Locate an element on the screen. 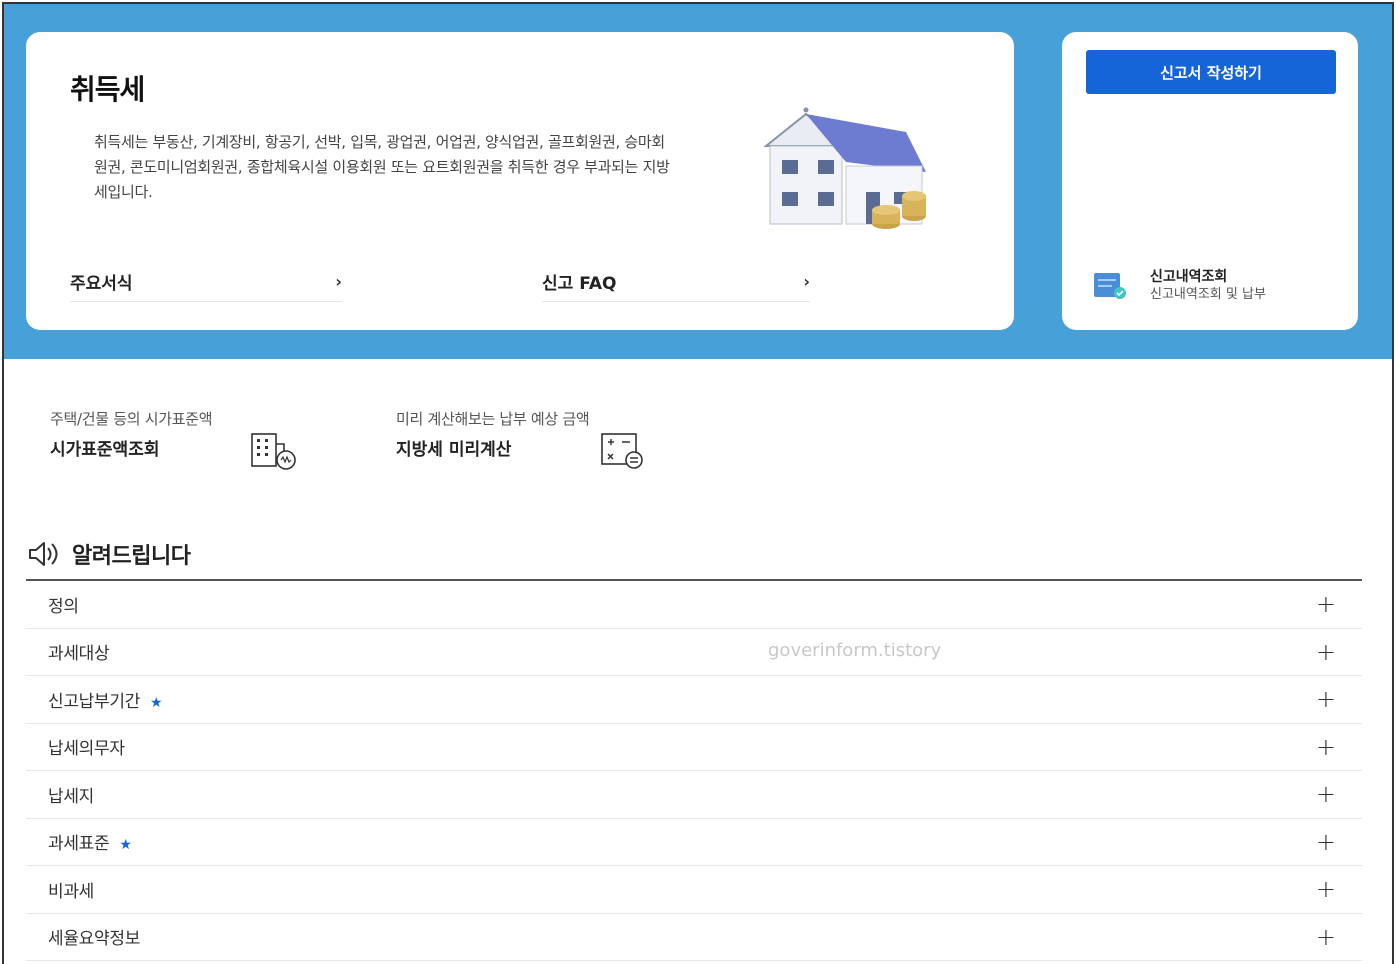  forms-link: 주요서식 › is located at coordinates (206, 282).